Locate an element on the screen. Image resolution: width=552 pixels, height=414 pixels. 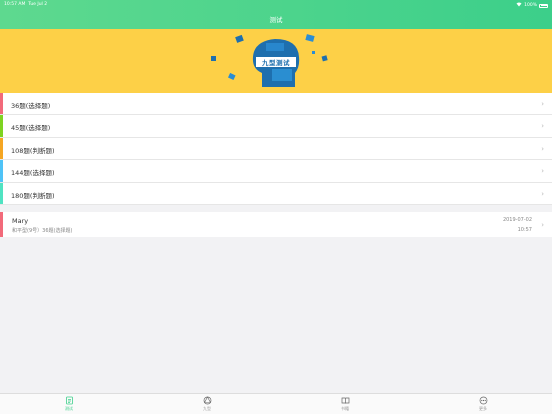
test-item-45: 45题(选择题) › is located at coordinates (276, 126).